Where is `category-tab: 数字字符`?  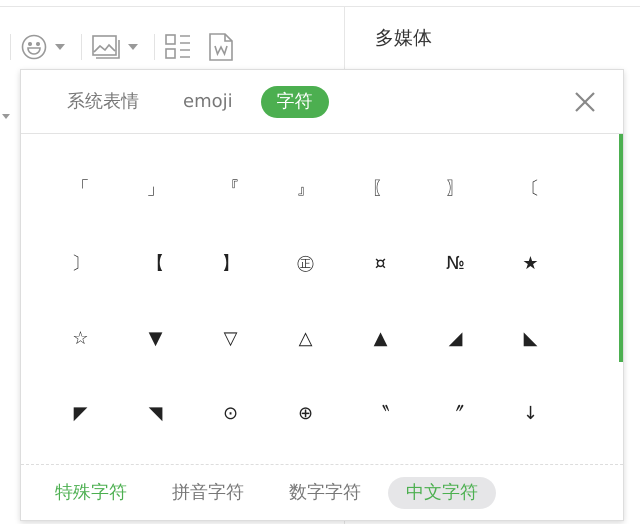
category-tab: 数字字符 is located at coordinates (325, 492).